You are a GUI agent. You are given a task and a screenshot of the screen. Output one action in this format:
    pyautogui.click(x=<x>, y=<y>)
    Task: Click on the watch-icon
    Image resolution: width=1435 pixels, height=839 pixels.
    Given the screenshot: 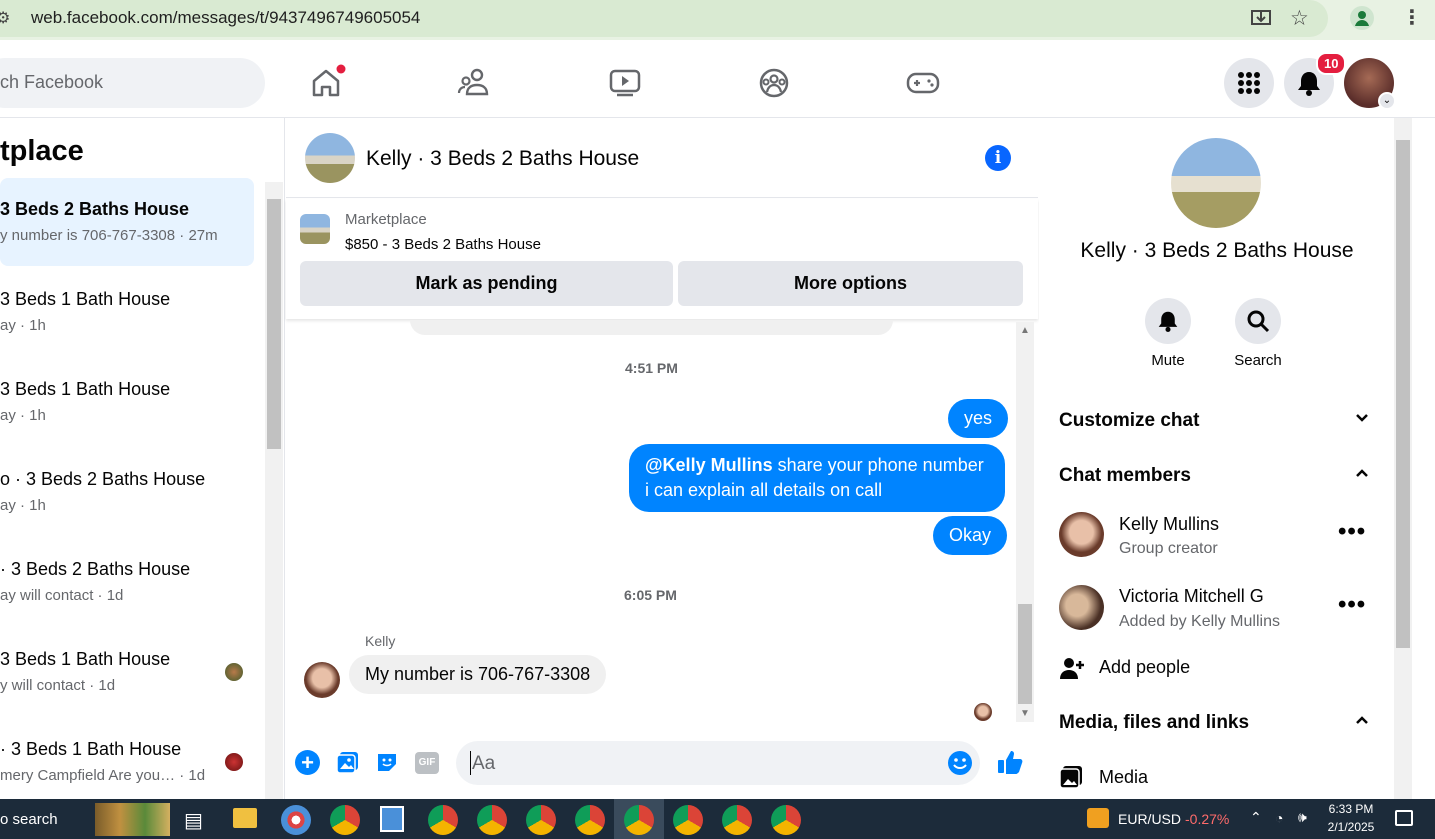 What is the action you would take?
    pyautogui.click(x=625, y=83)
    